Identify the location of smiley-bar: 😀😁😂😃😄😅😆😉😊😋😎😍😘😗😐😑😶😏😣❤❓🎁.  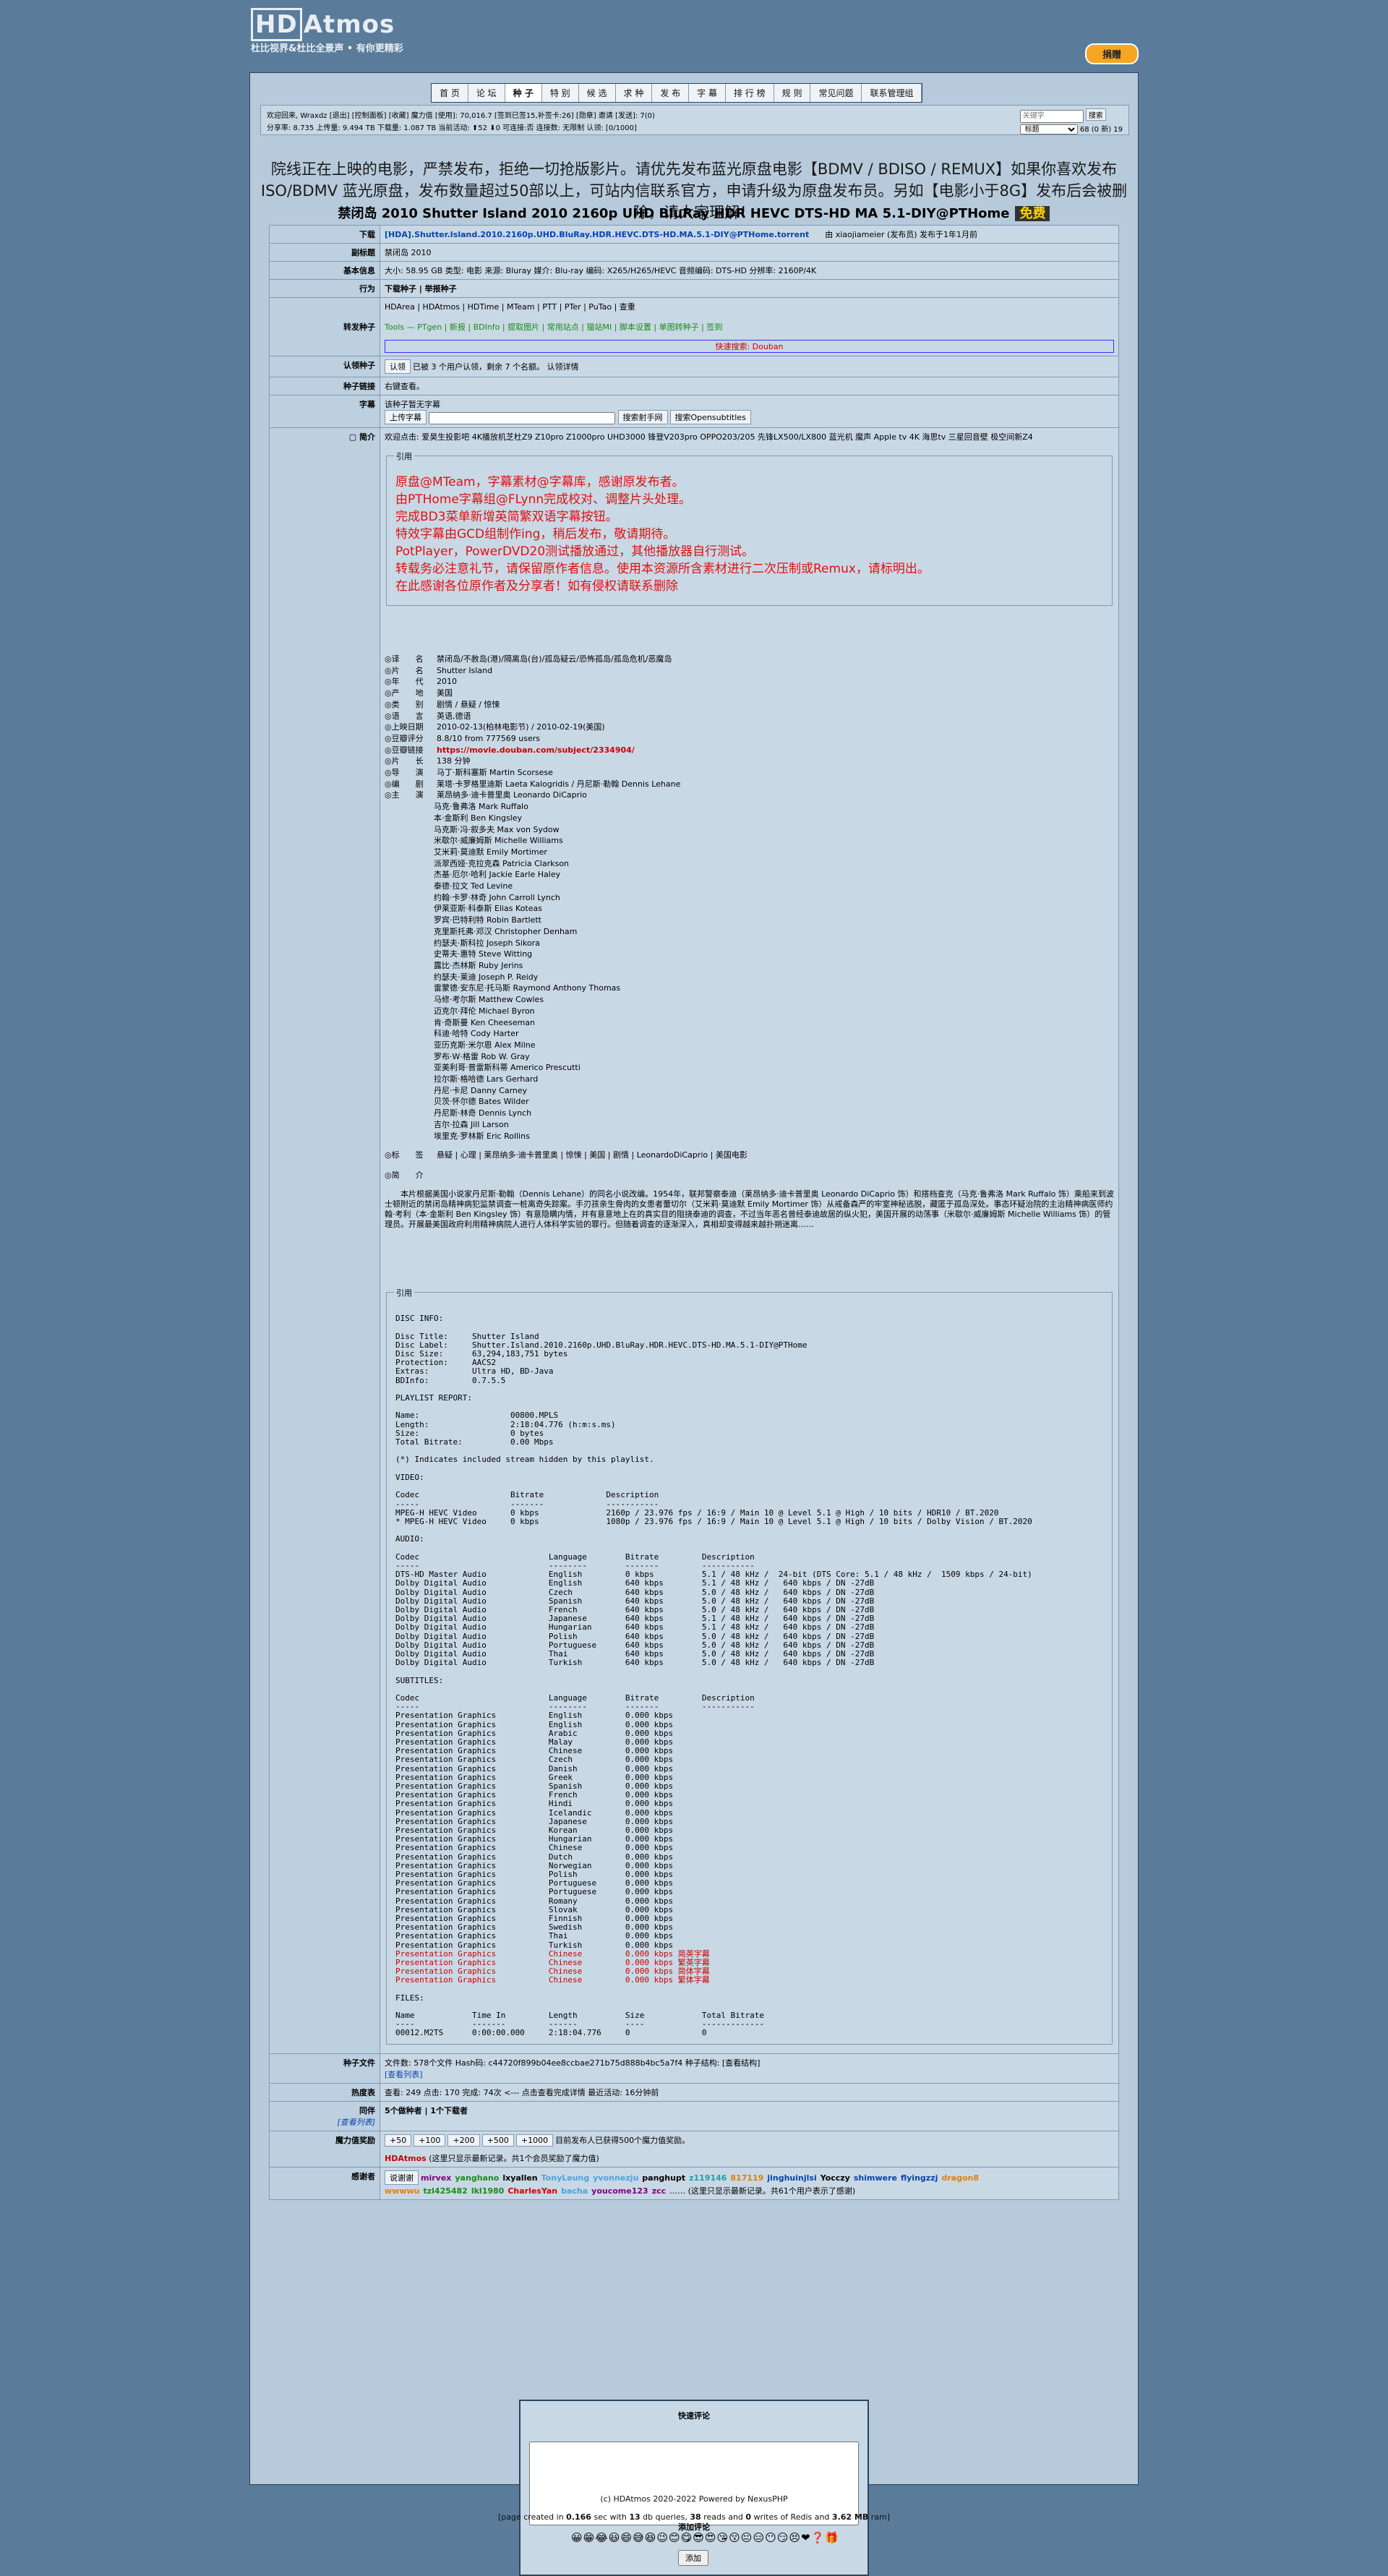
(705, 2538).